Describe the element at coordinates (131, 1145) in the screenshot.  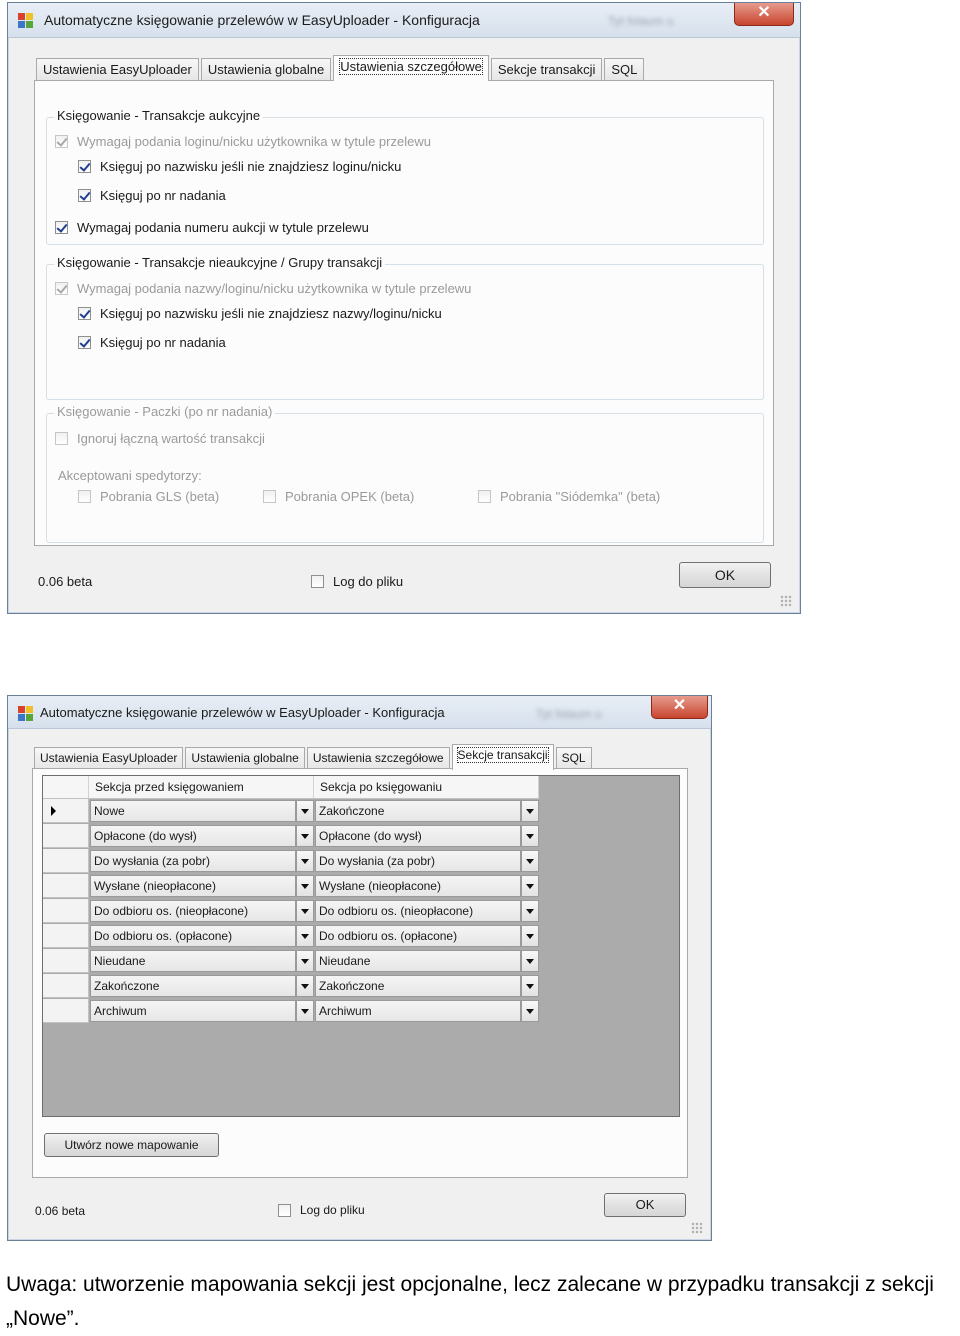
I see `new-mapping-button: Utwórz nowe mapowanie` at that location.